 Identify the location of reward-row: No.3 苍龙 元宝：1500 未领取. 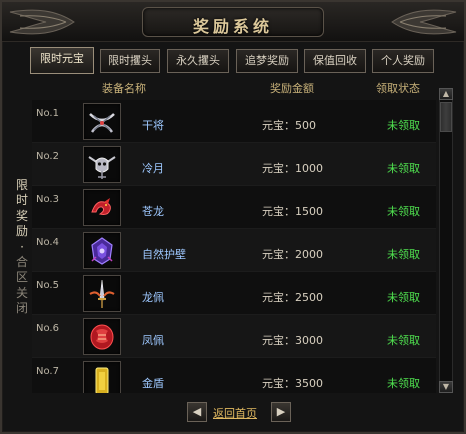
(234, 207).